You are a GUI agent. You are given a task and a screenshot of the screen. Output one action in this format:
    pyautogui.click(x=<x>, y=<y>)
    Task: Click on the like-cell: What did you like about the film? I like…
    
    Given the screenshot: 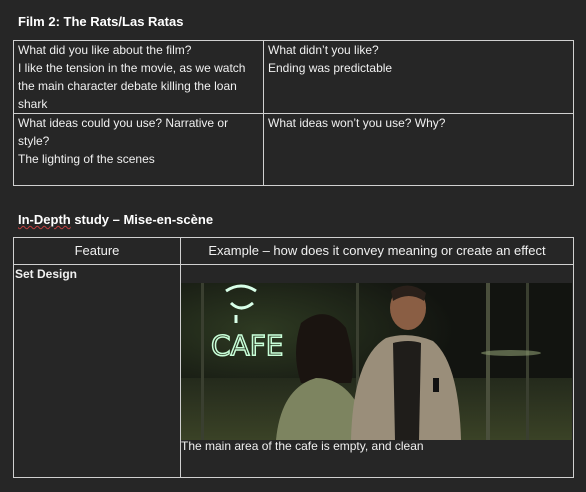 What is the action you would take?
    pyautogui.click(x=138, y=77)
    